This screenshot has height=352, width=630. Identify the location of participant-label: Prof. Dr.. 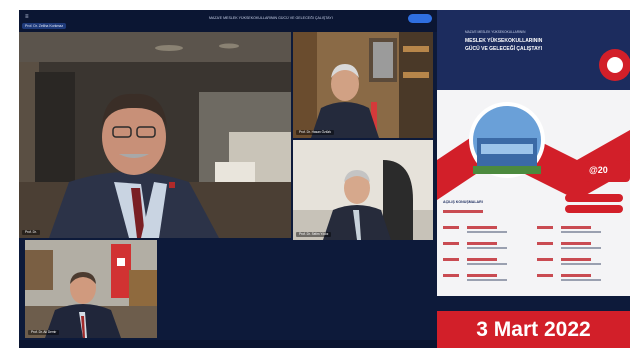
(31, 232).